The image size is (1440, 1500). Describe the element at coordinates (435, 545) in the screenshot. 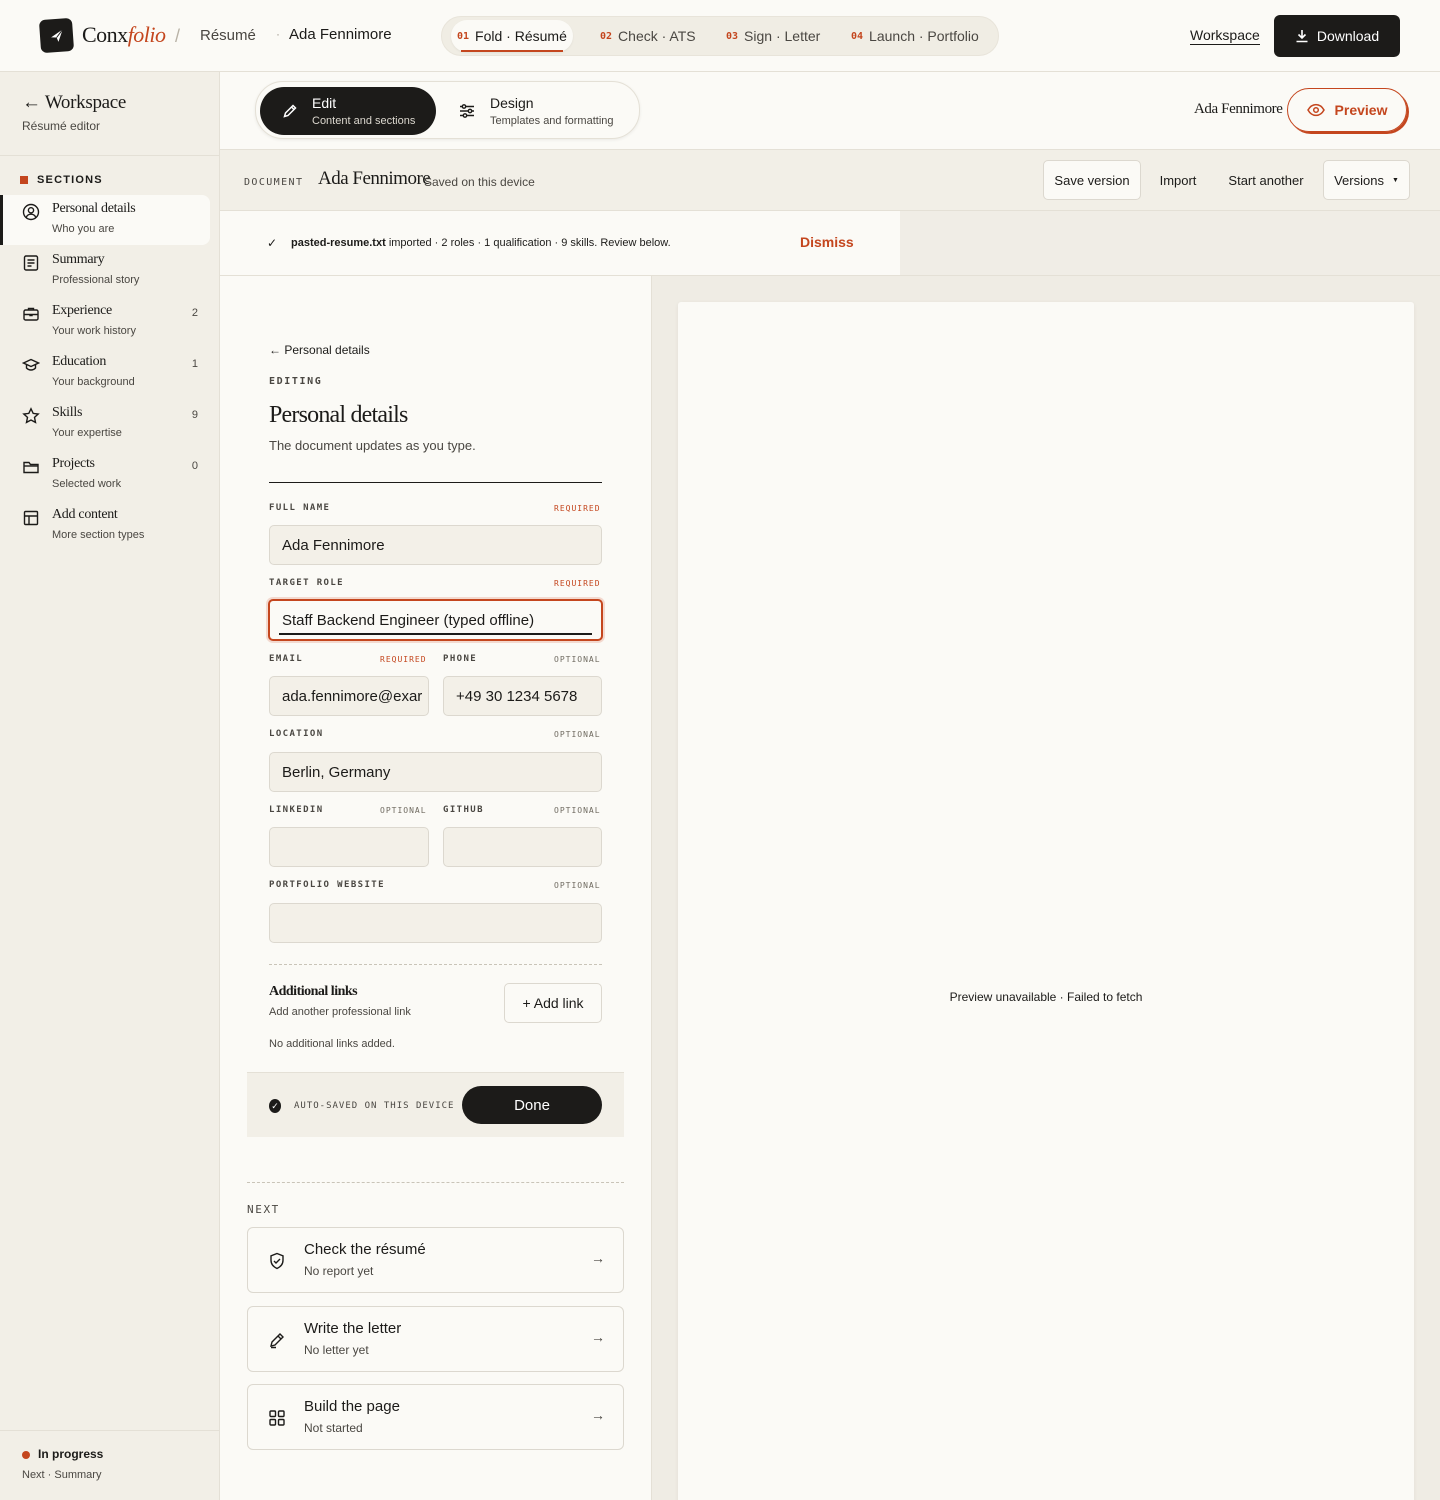

I see `full-name-input: Ada Fennimore` at that location.